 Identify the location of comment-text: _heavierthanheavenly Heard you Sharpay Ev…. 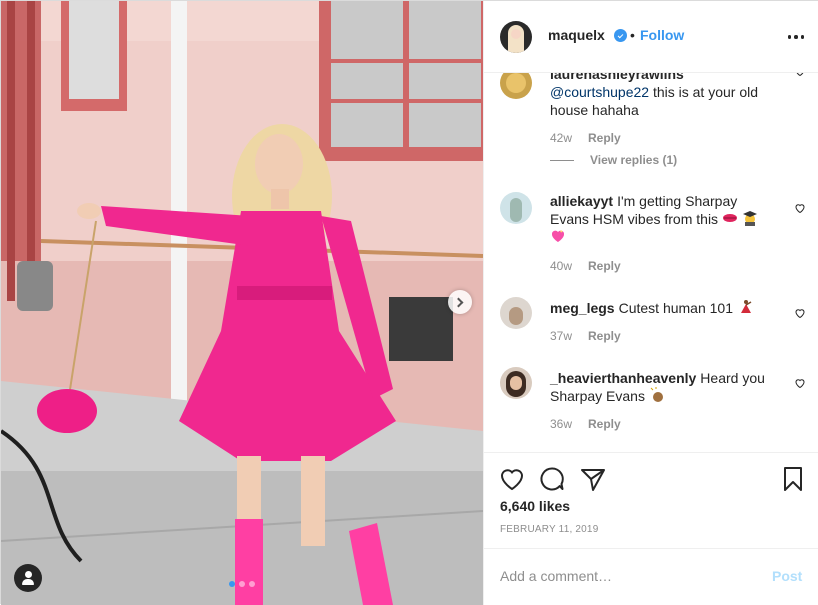
(662, 387).